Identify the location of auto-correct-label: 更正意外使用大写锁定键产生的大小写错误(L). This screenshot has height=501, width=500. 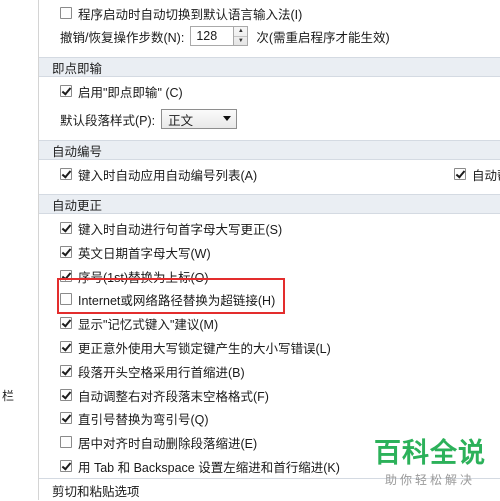
(204, 348).